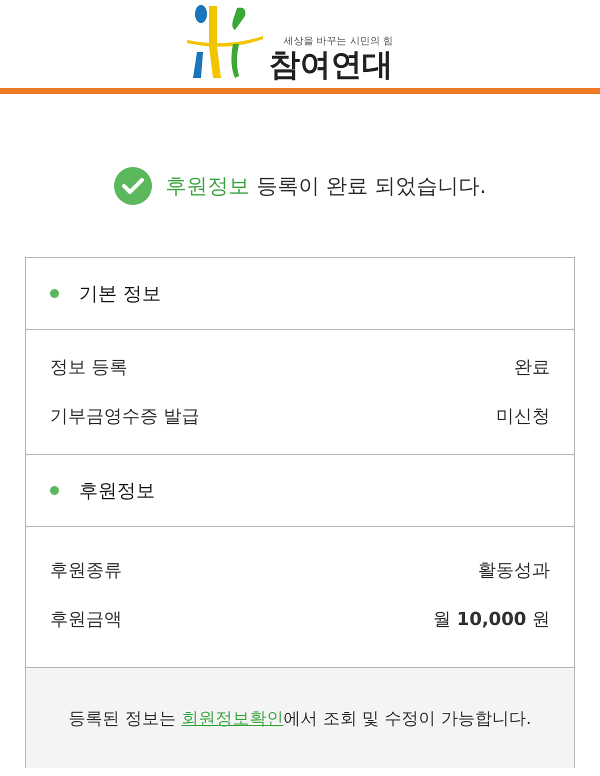 The height and width of the screenshot is (776, 600). I want to click on member-info-link: 회원정보확인, so click(232, 718).